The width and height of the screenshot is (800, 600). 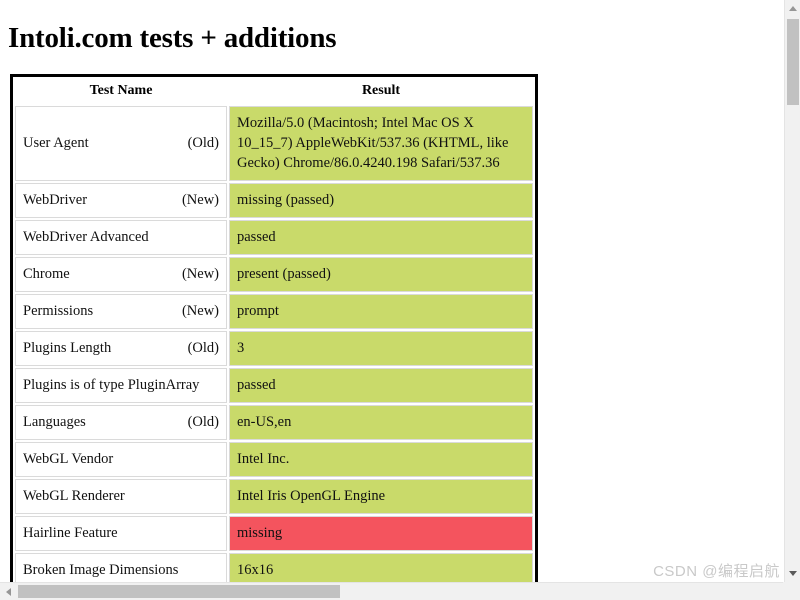 What do you see at coordinates (121, 91) in the screenshot?
I see `column-header-test-name: Test Name` at bounding box center [121, 91].